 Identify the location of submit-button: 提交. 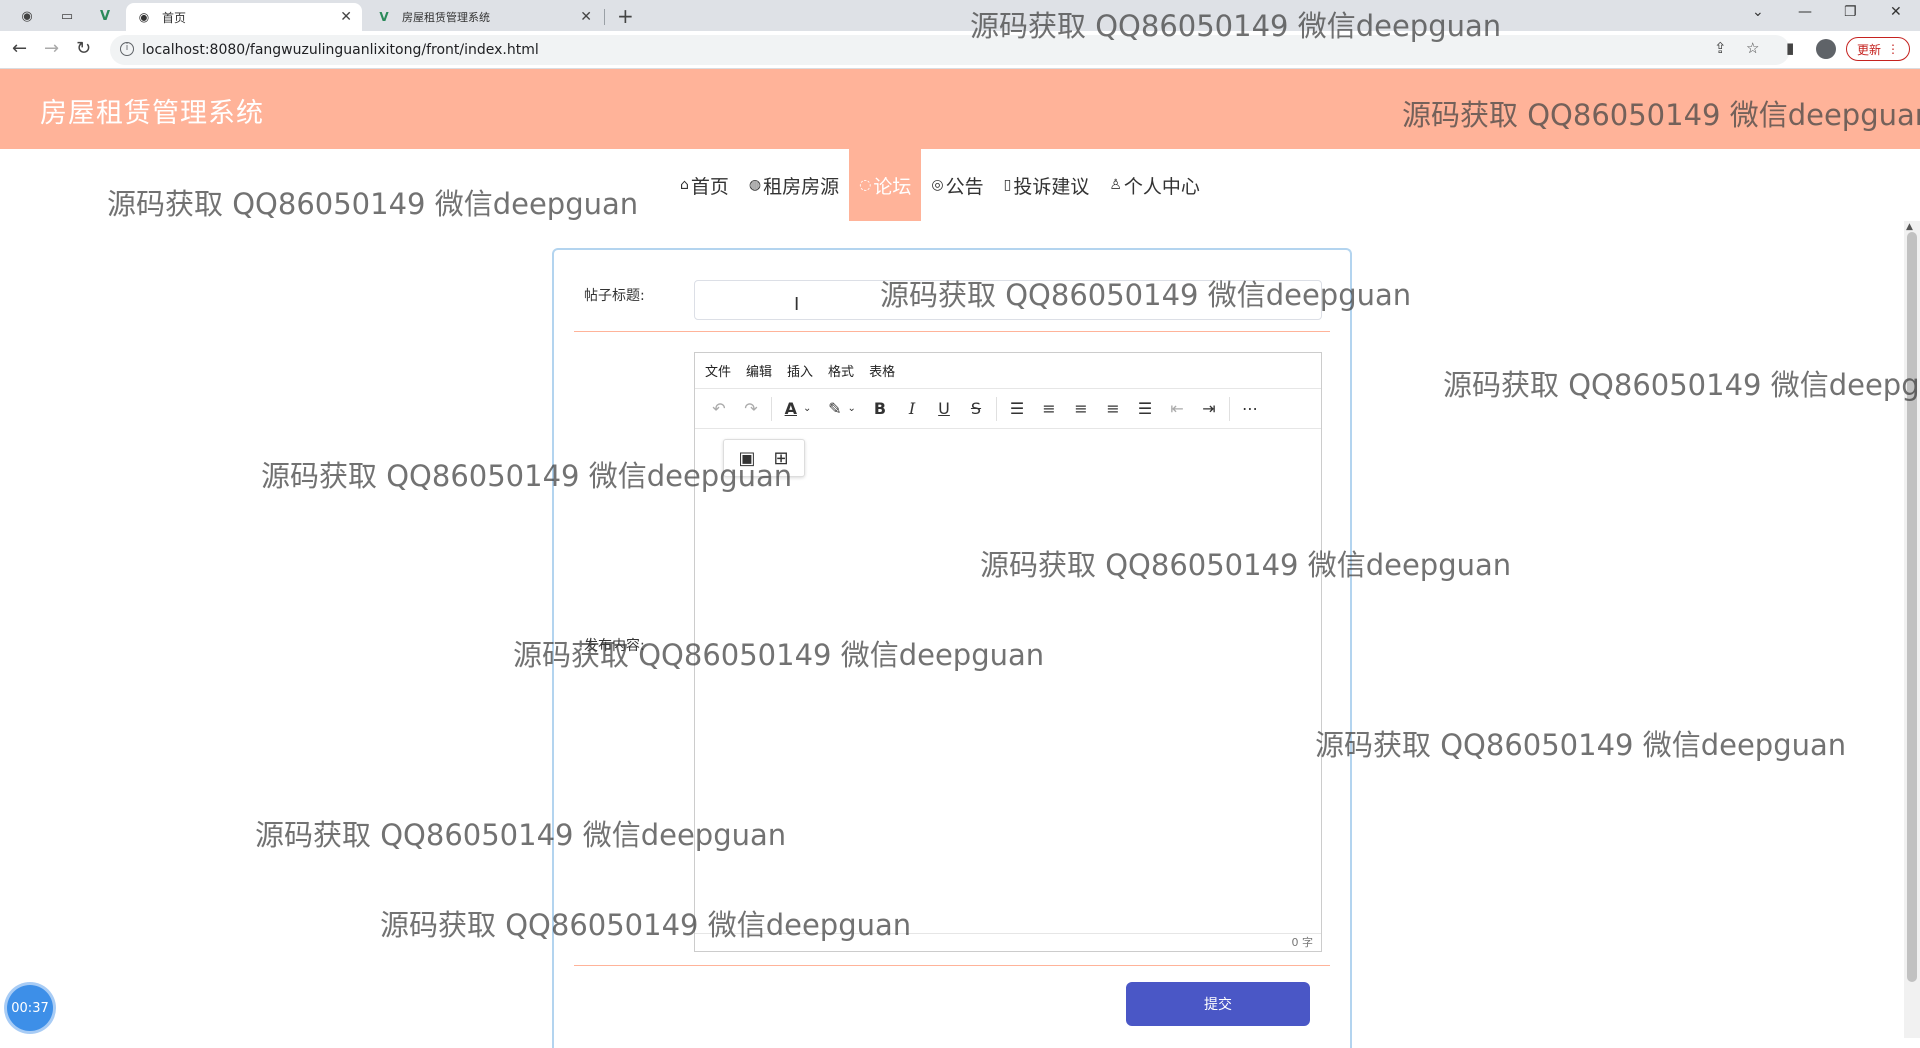
(1218, 1004).